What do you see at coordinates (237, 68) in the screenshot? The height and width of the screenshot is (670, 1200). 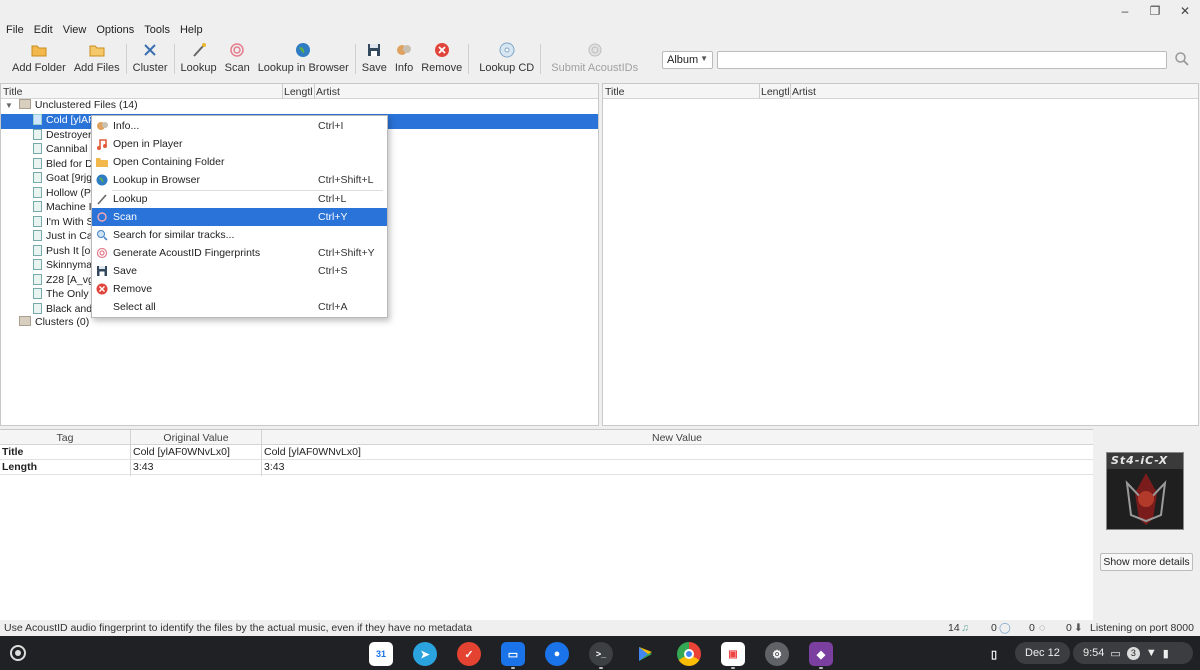 I see `scan-label: Scan` at bounding box center [237, 68].